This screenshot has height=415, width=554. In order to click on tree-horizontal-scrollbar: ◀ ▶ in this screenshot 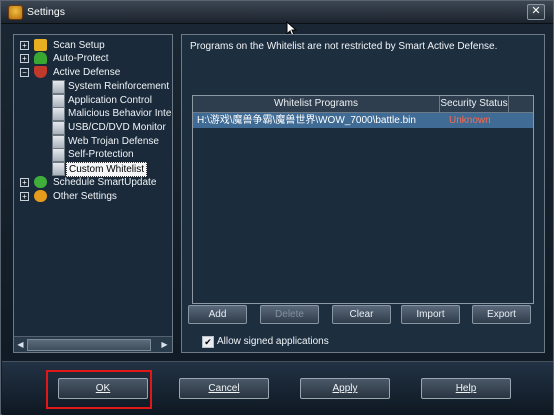, I will do `click(93, 344)`.